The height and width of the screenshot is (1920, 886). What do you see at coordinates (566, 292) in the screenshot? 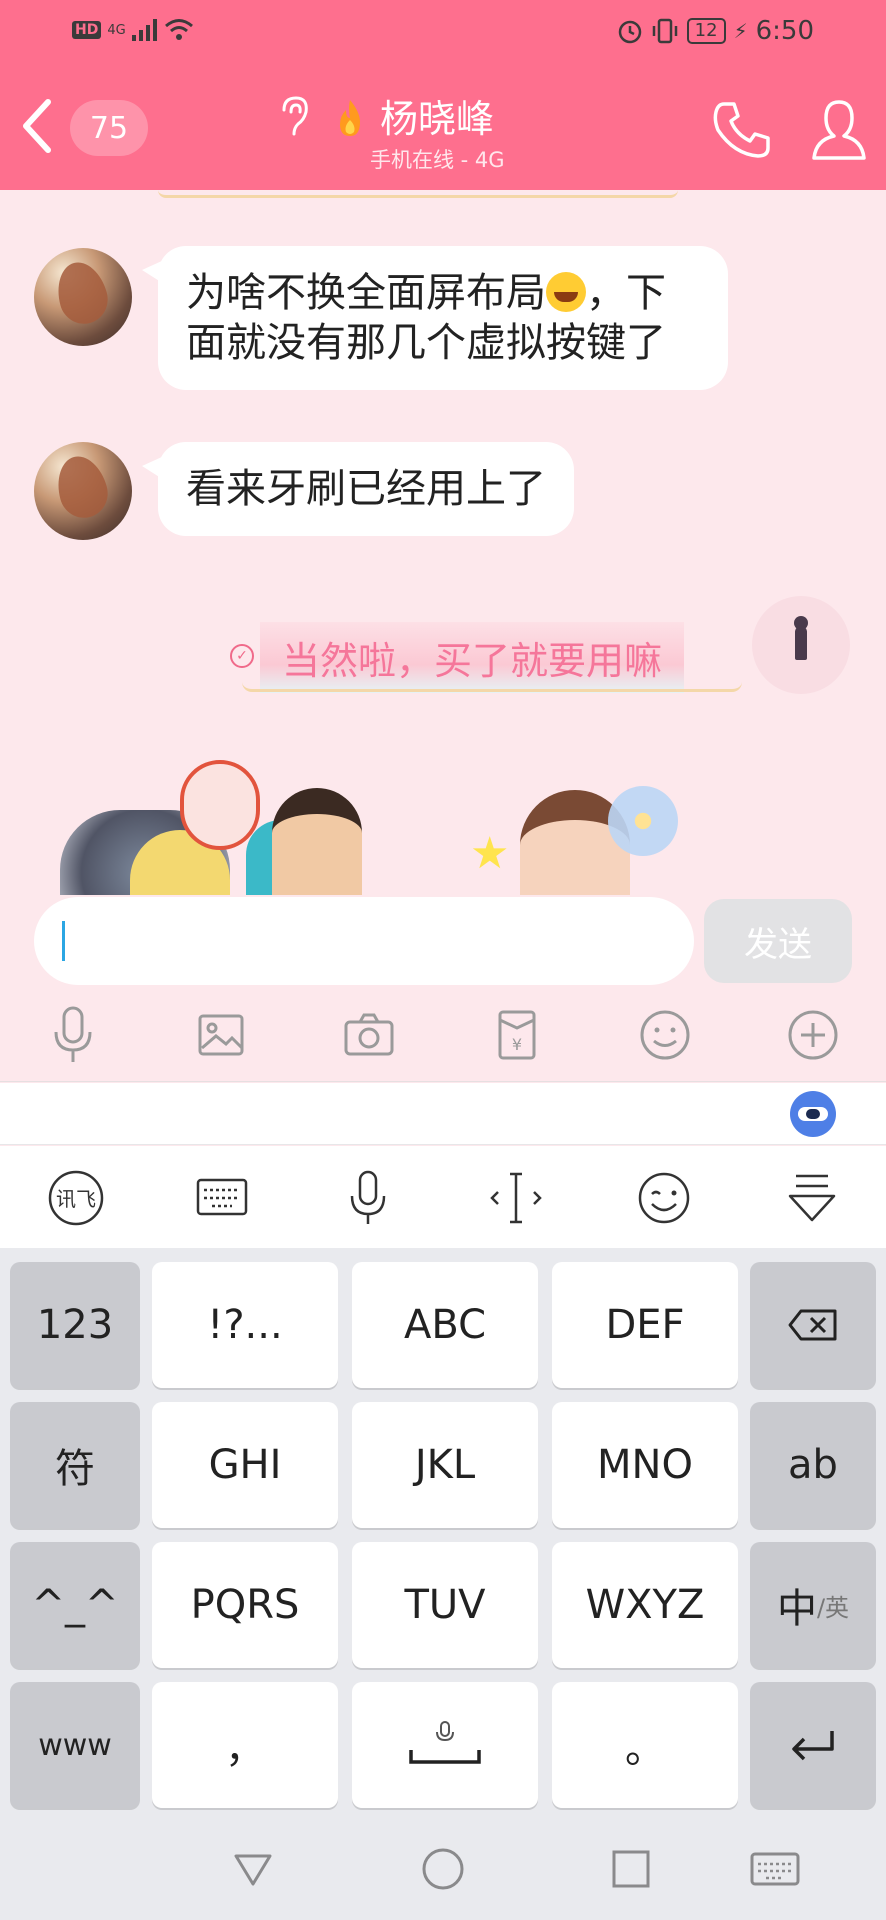
I see `laugh-tears-emoji-icon` at bounding box center [566, 292].